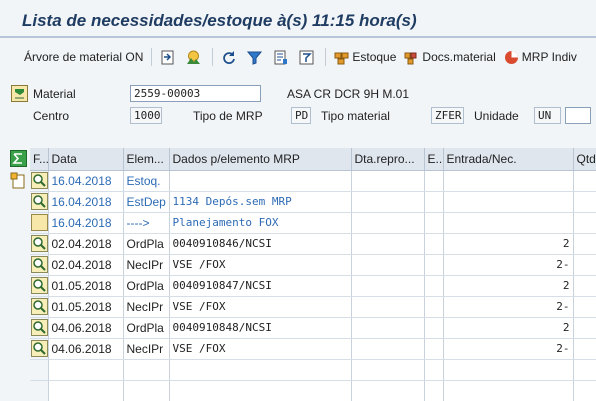 This screenshot has height=401, width=596. I want to click on centro-field: 1000, so click(146, 115).